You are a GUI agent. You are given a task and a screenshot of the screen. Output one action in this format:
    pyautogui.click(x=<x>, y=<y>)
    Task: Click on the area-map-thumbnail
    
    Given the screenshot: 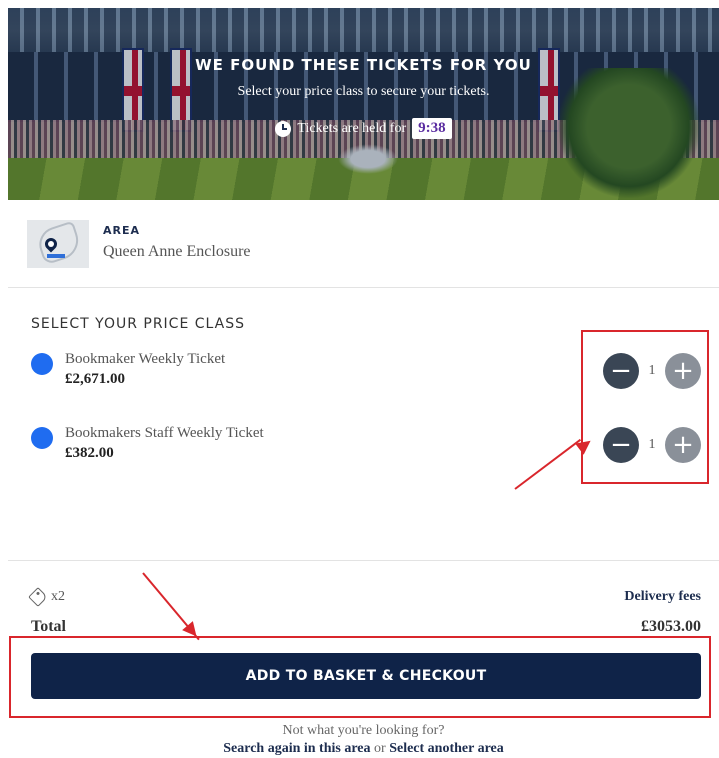 What is the action you would take?
    pyautogui.click(x=58, y=244)
    